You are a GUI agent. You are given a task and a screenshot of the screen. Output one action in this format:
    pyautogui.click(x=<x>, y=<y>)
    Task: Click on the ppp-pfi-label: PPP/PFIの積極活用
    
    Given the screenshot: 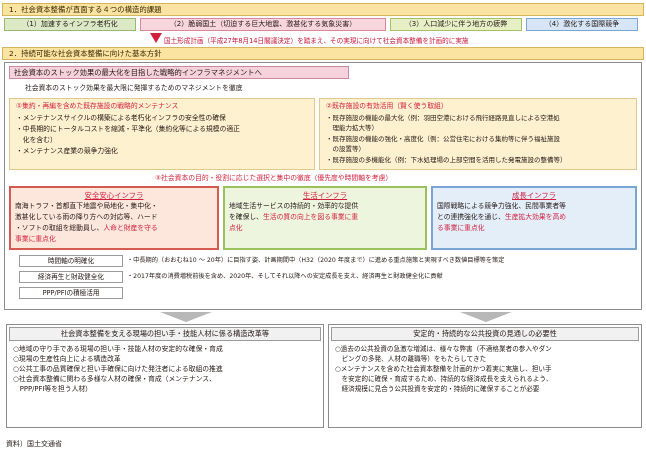 What is the action you would take?
    pyautogui.click(x=71, y=293)
    